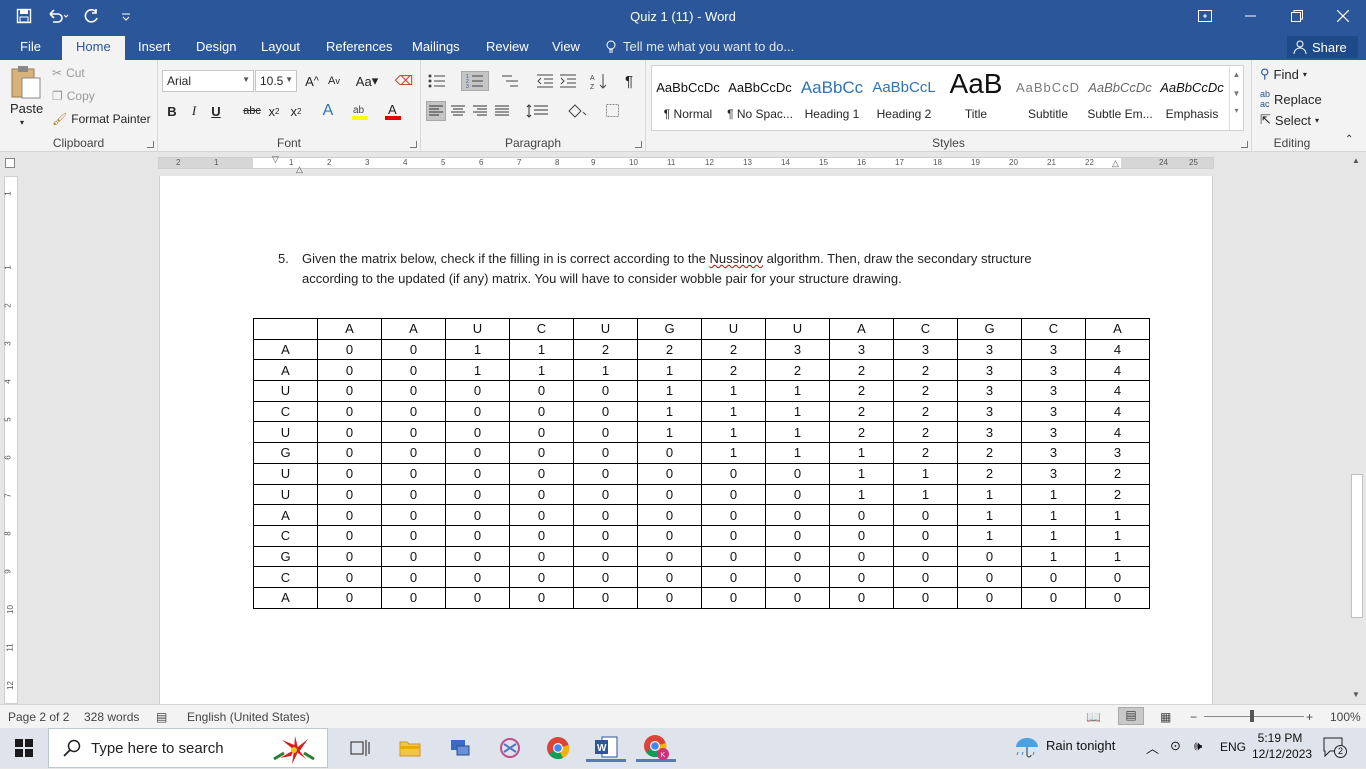 The height and width of the screenshot is (769, 1366). Describe the element at coordinates (216, 46) in the screenshot. I see `tab-design: Design` at that location.